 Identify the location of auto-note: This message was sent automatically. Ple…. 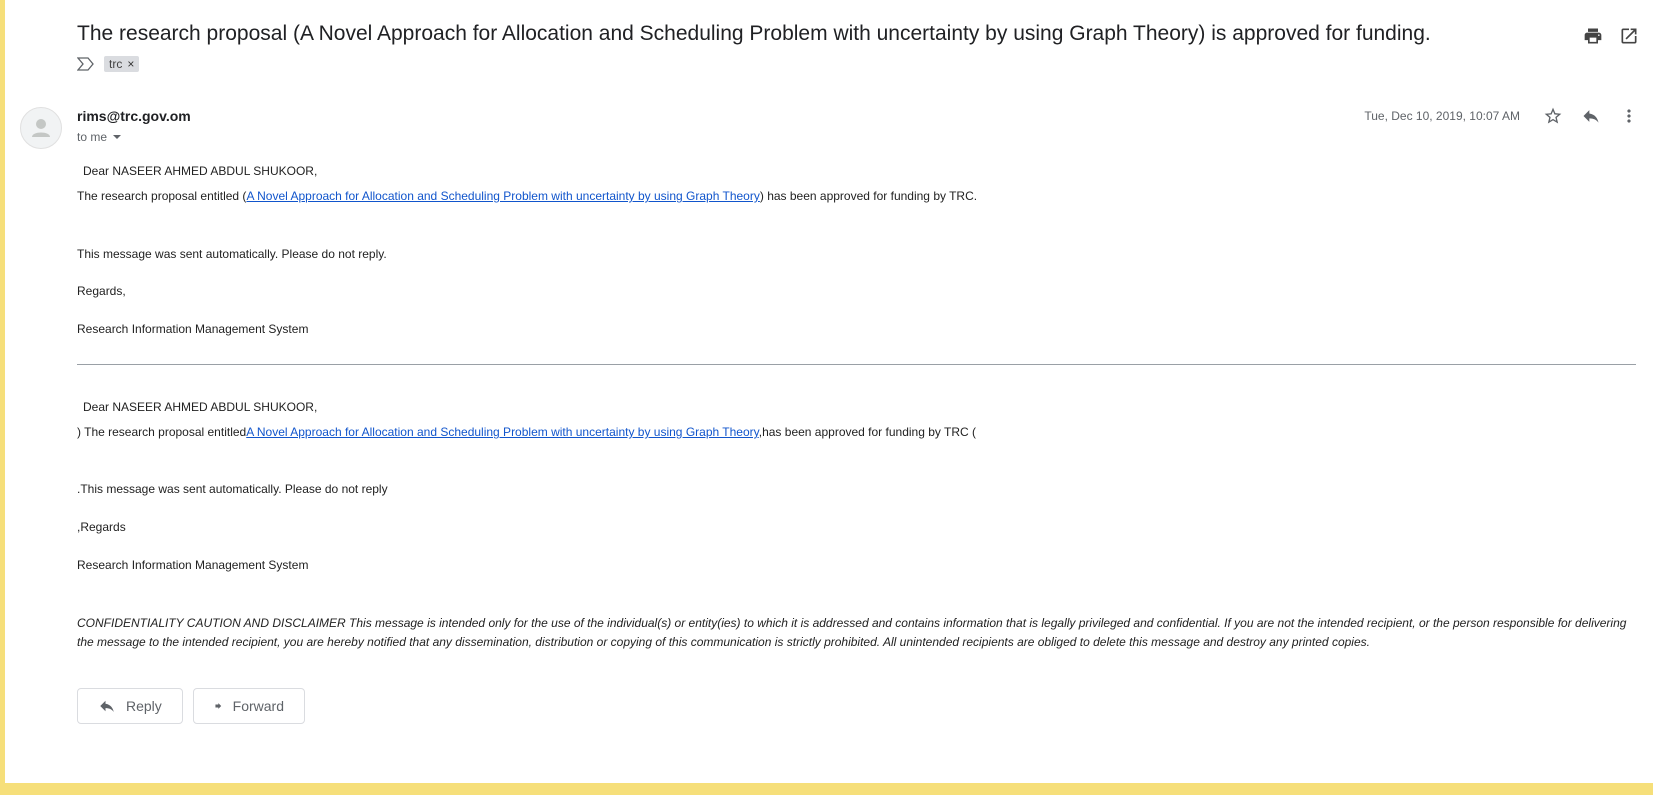
(232, 254).